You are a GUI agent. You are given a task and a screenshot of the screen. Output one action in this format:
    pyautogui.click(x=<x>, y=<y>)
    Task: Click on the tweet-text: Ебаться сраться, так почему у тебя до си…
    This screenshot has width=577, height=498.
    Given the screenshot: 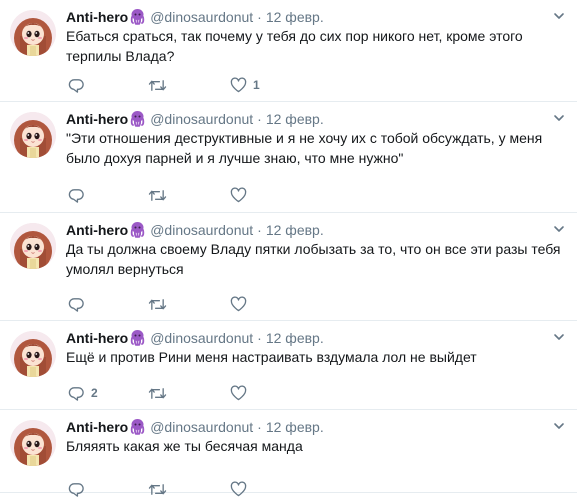 What is the action you would take?
    pyautogui.click(x=294, y=46)
    